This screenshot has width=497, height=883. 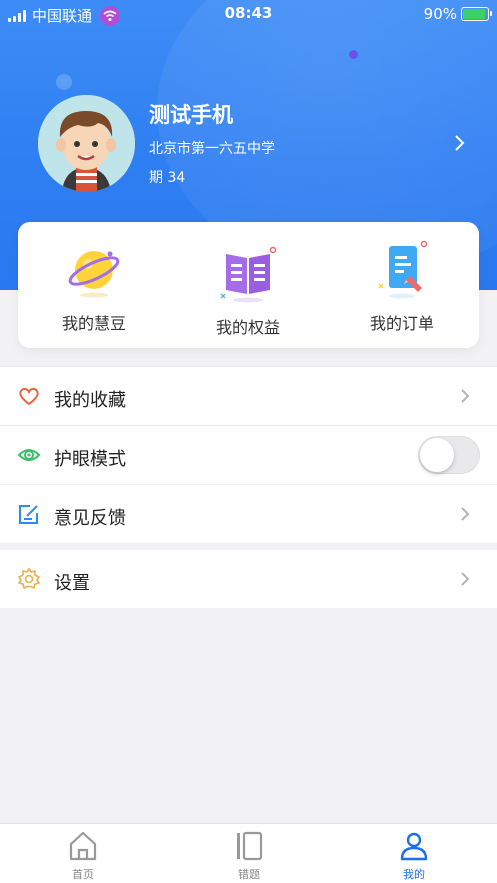 What do you see at coordinates (249, 874) in the screenshot?
I see `tab-label: 错题` at bounding box center [249, 874].